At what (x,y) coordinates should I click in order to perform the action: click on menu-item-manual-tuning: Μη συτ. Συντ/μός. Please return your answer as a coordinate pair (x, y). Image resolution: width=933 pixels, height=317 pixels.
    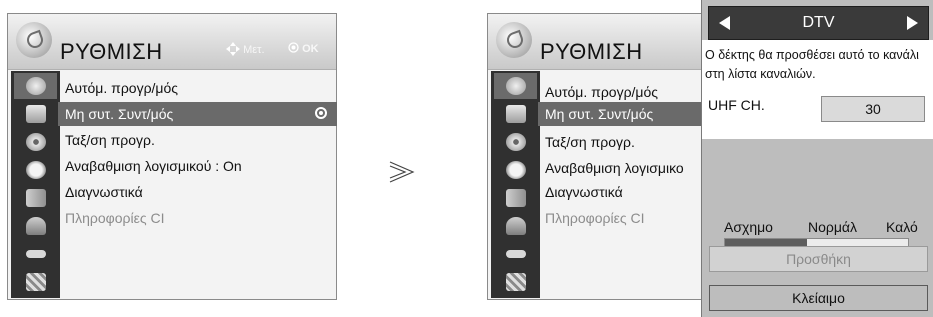
    Looking at the image, I should click on (197, 114).